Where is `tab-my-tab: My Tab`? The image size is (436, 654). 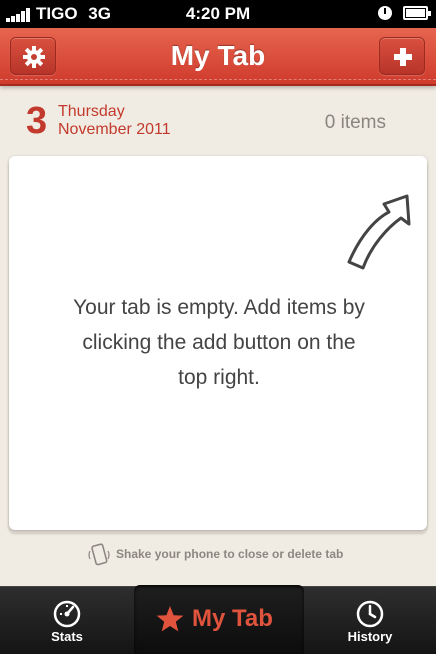
tab-my-tab: My Tab is located at coordinates (219, 619).